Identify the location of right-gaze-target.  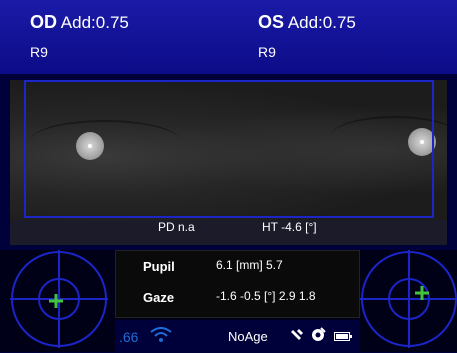
(408, 299).